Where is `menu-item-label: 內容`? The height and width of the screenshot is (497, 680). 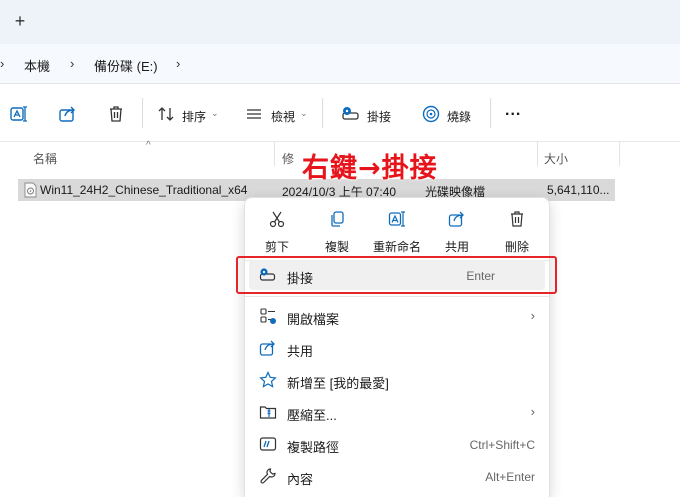 menu-item-label: 內容 is located at coordinates (300, 479).